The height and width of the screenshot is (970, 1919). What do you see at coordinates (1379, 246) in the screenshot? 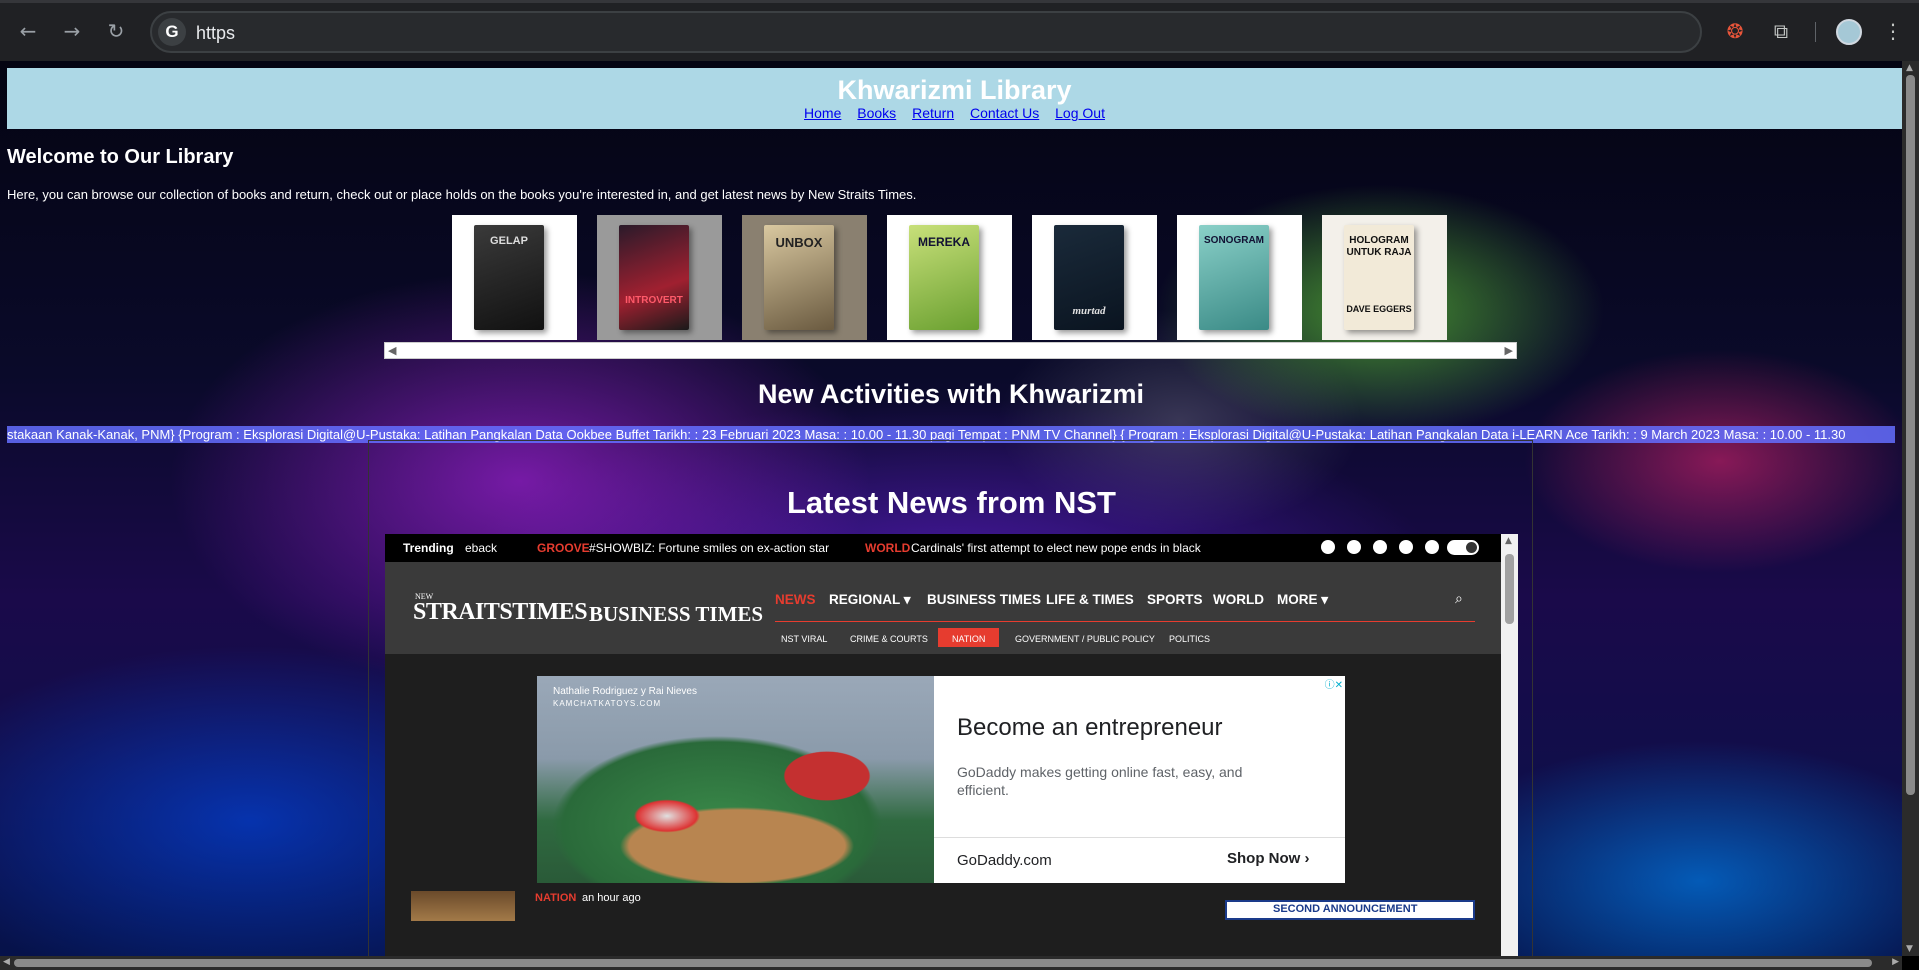
I see `book-title: HOLOGRAM UNTUK RAJA` at bounding box center [1379, 246].